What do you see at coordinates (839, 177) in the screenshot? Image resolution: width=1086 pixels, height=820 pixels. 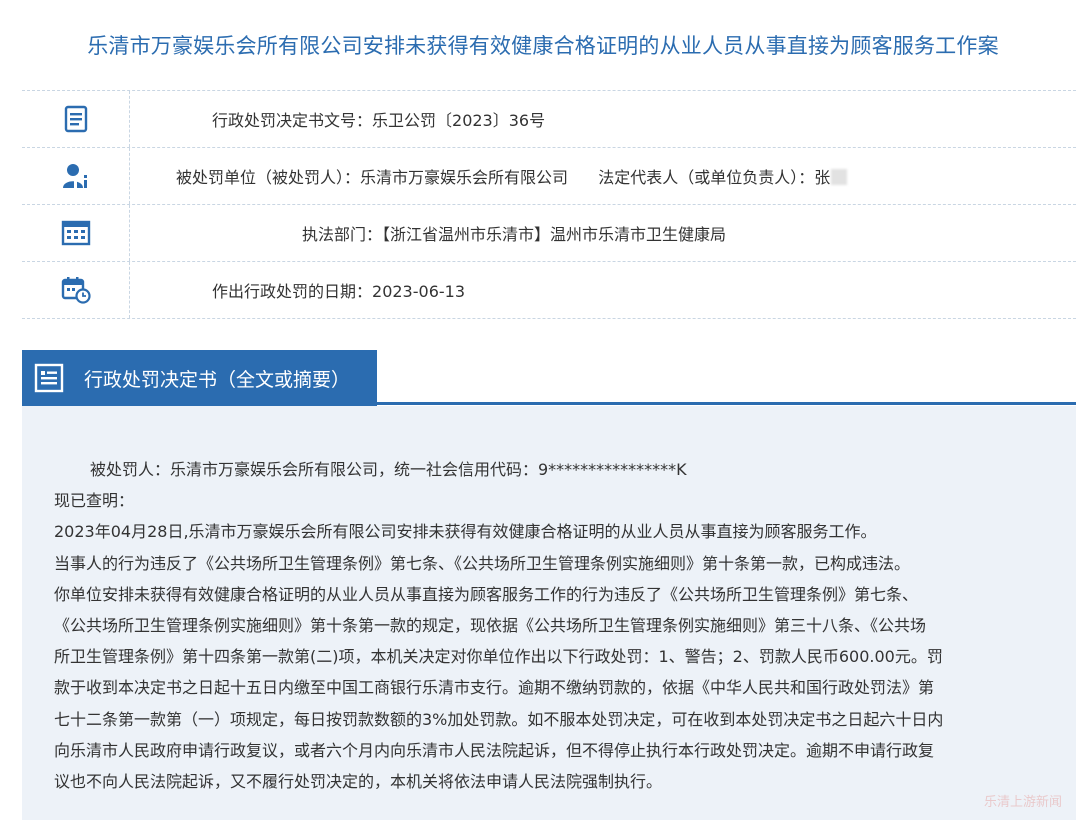 I see `redaction-mark` at bounding box center [839, 177].